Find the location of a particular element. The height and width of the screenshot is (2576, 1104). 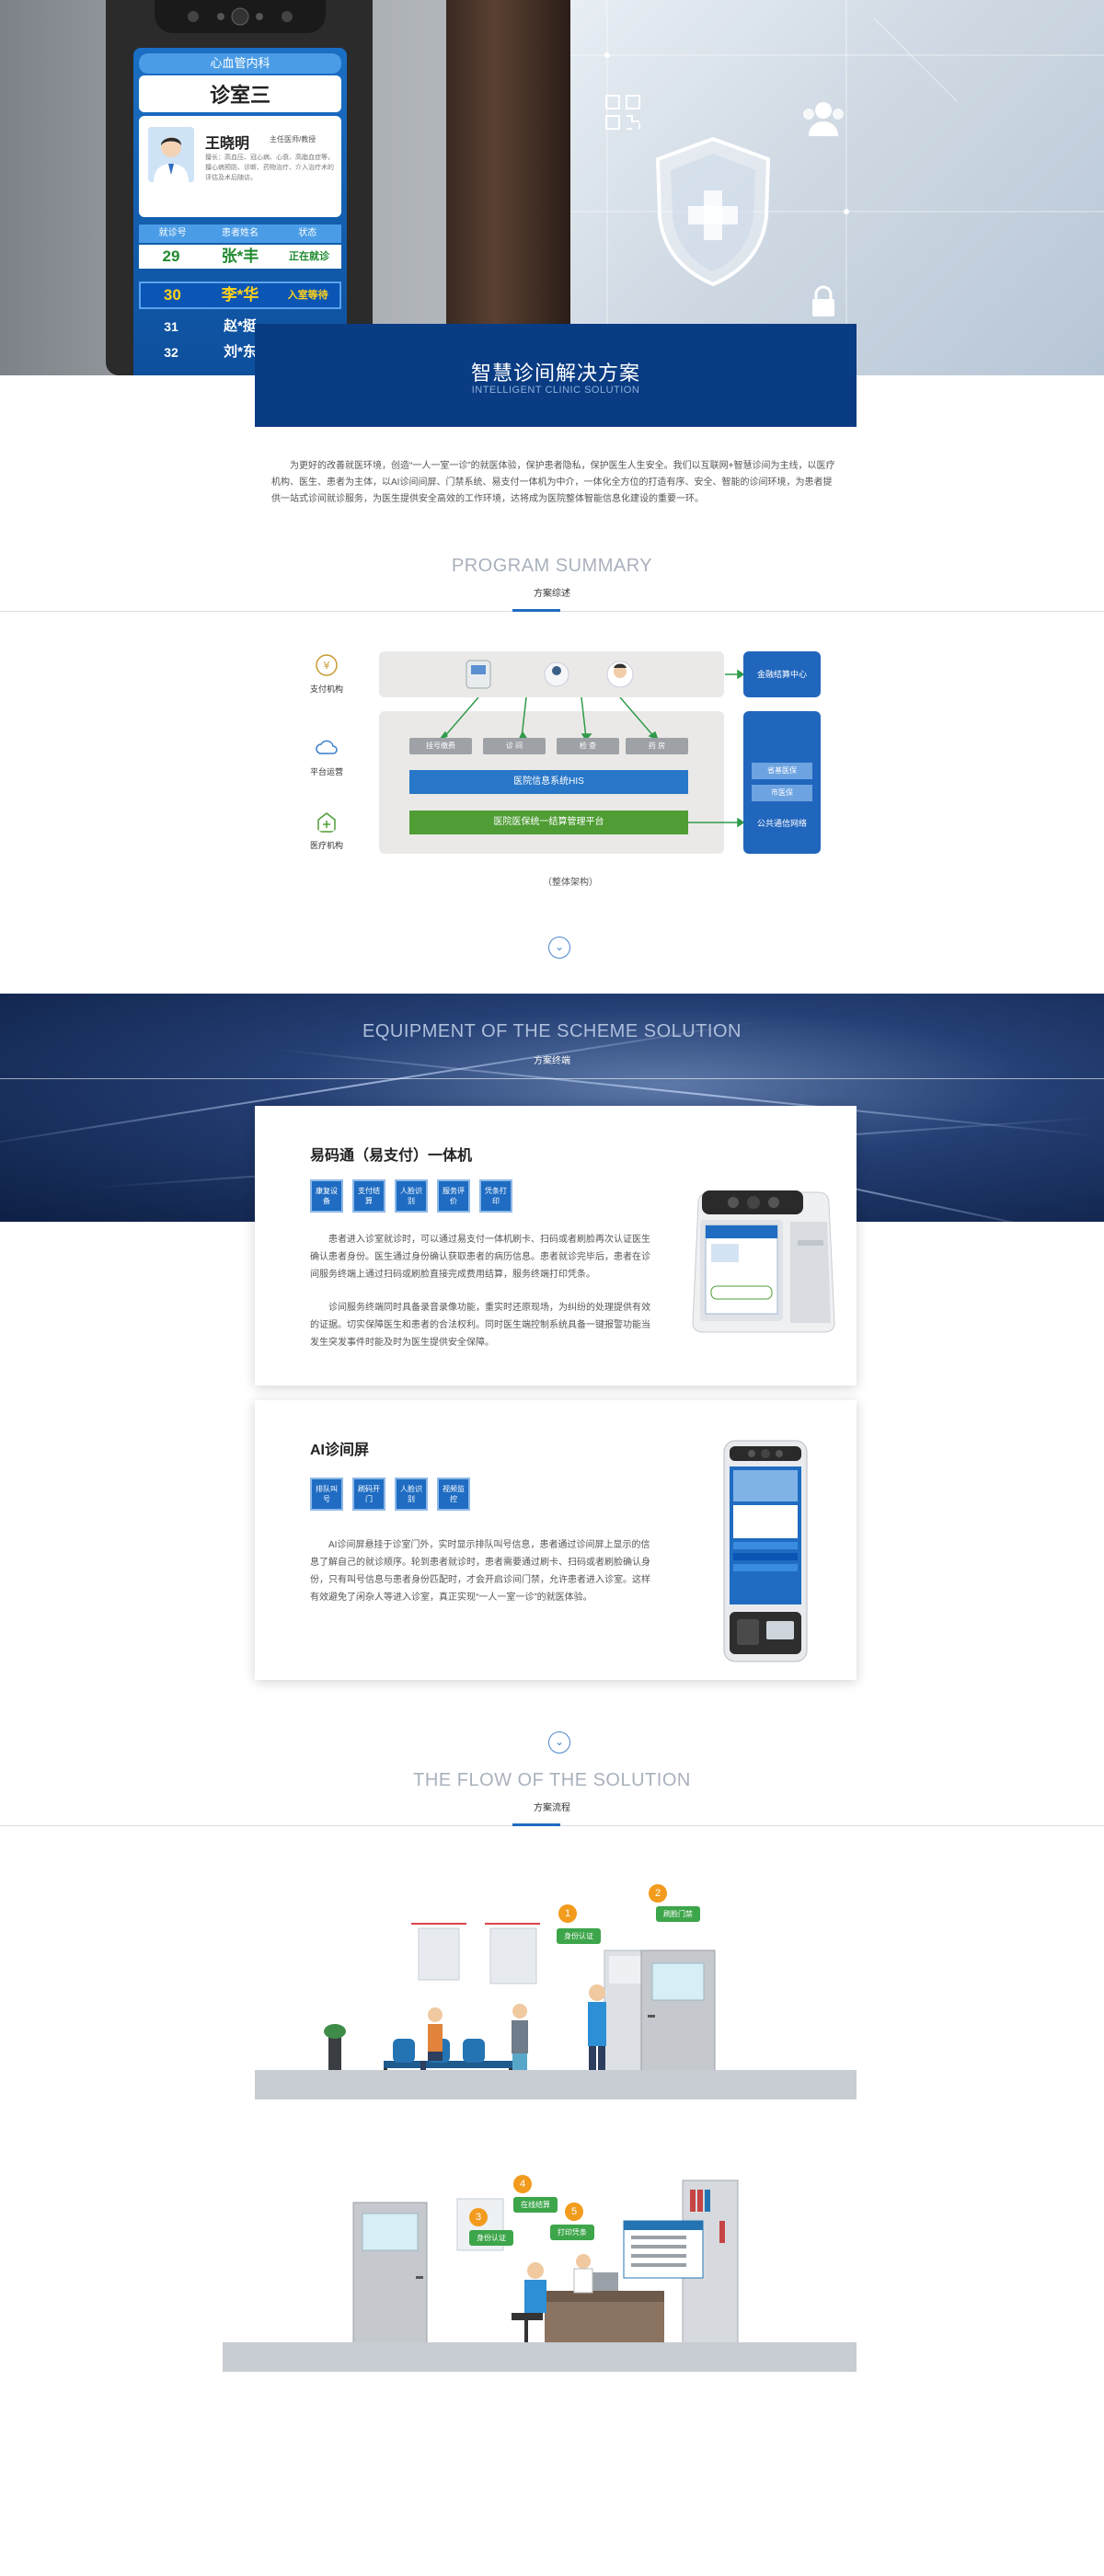

users-icon is located at coordinates (823, 119).